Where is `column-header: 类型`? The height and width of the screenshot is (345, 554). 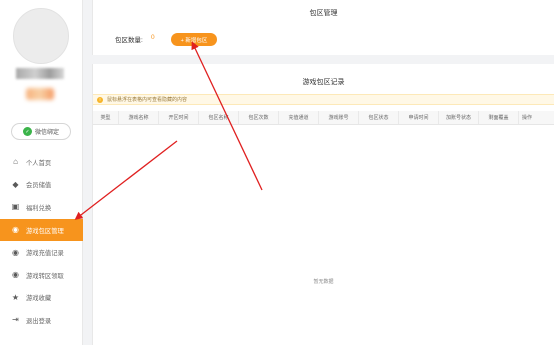 column-header: 类型 is located at coordinates (106, 117).